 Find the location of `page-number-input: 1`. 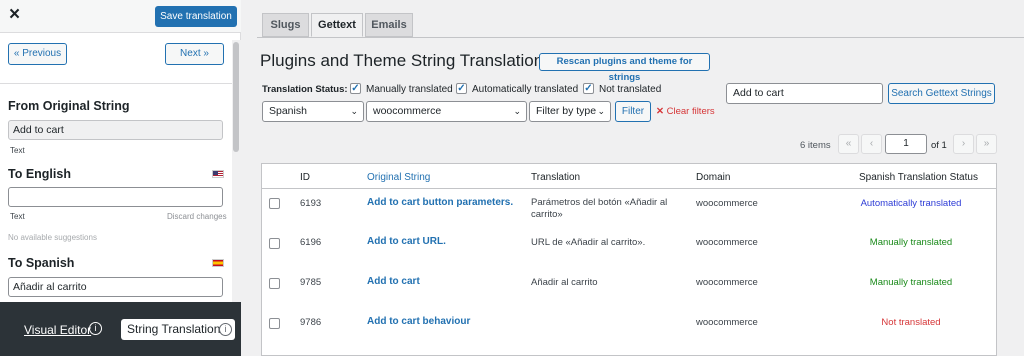

page-number-input: 1 is located at coordinates (906, 144).